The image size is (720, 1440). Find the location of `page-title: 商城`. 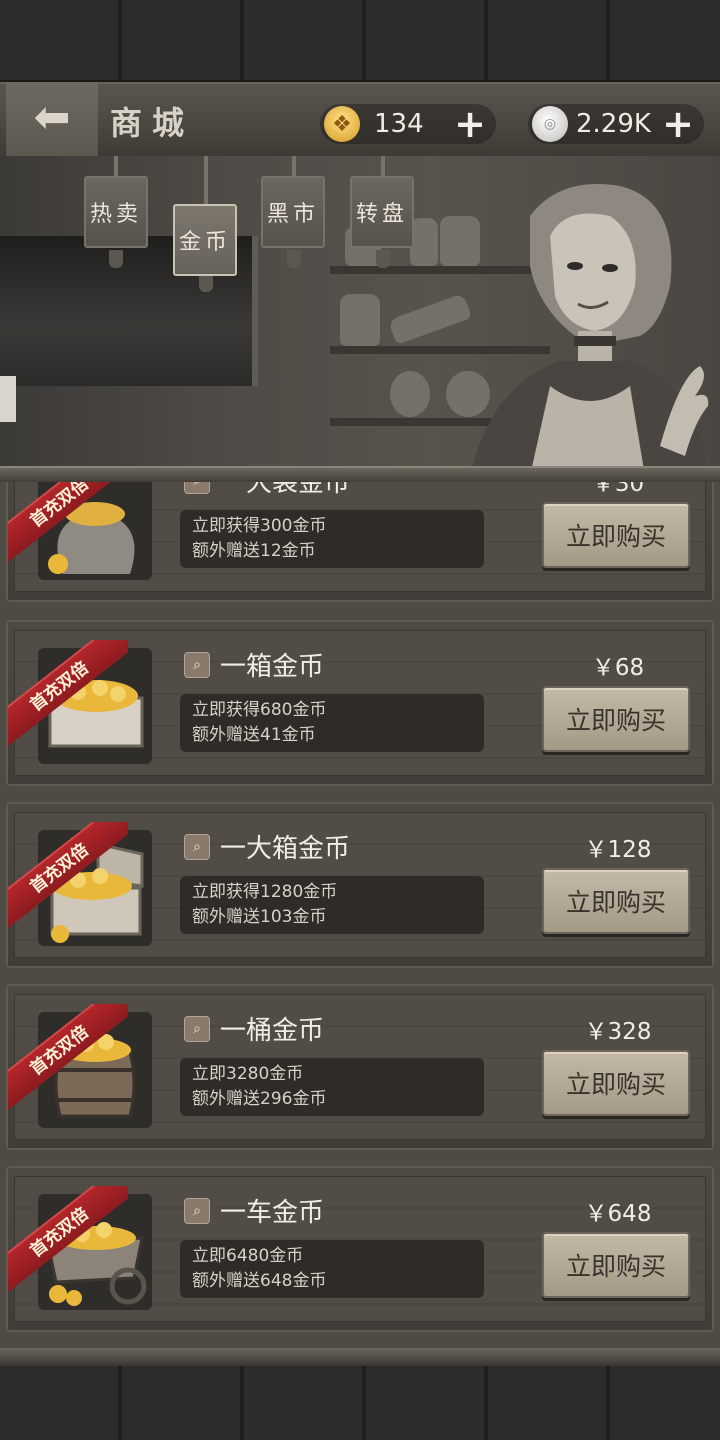

page-title: 商城 is located at coordinates (152, 123).